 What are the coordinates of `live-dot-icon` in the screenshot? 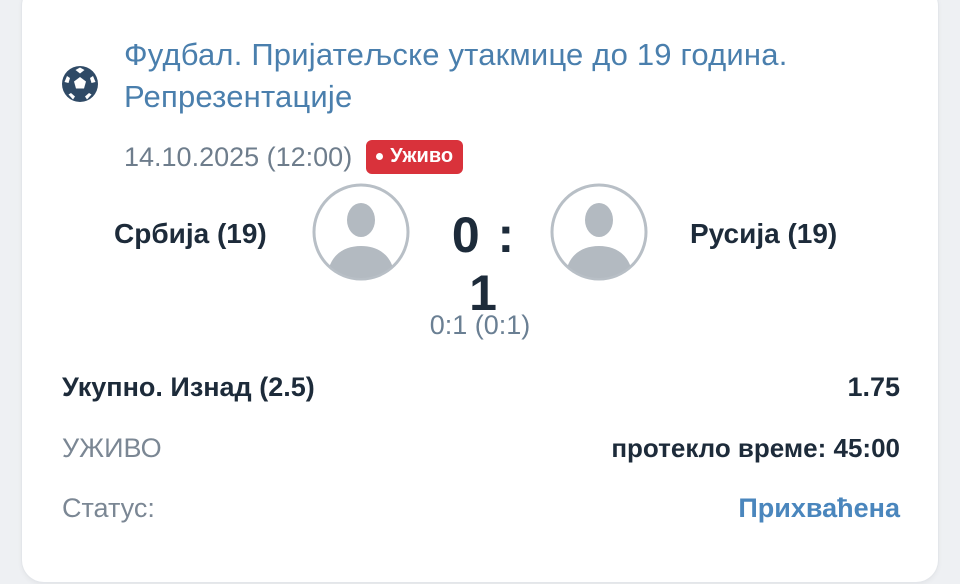 It's located at (380, 156).